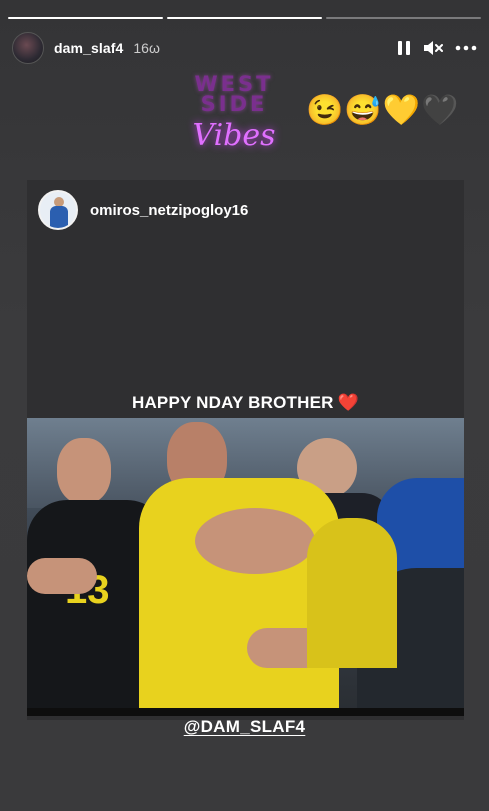 The width and height of the screenshot is (489, 811). What do you see at coordinates (169, 210) in the screenshot?
I see `post-username: omiros_netzipogloy16` at bounding box center [169, 210].